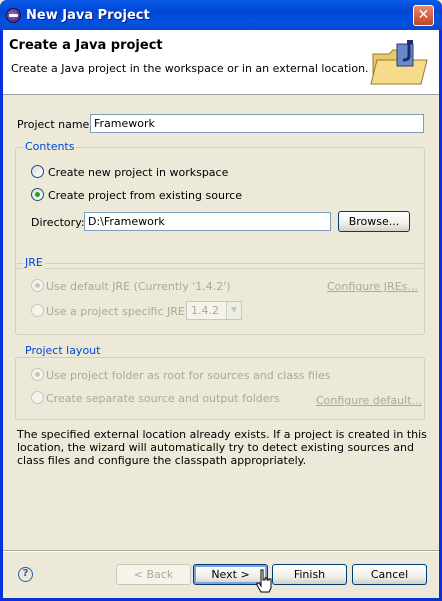 Image resolution: width=442 pixels, height=601 pixels. Describe the element at coordinates (37, 285) in the screenshot. I see `default-jre-radio` at that location.